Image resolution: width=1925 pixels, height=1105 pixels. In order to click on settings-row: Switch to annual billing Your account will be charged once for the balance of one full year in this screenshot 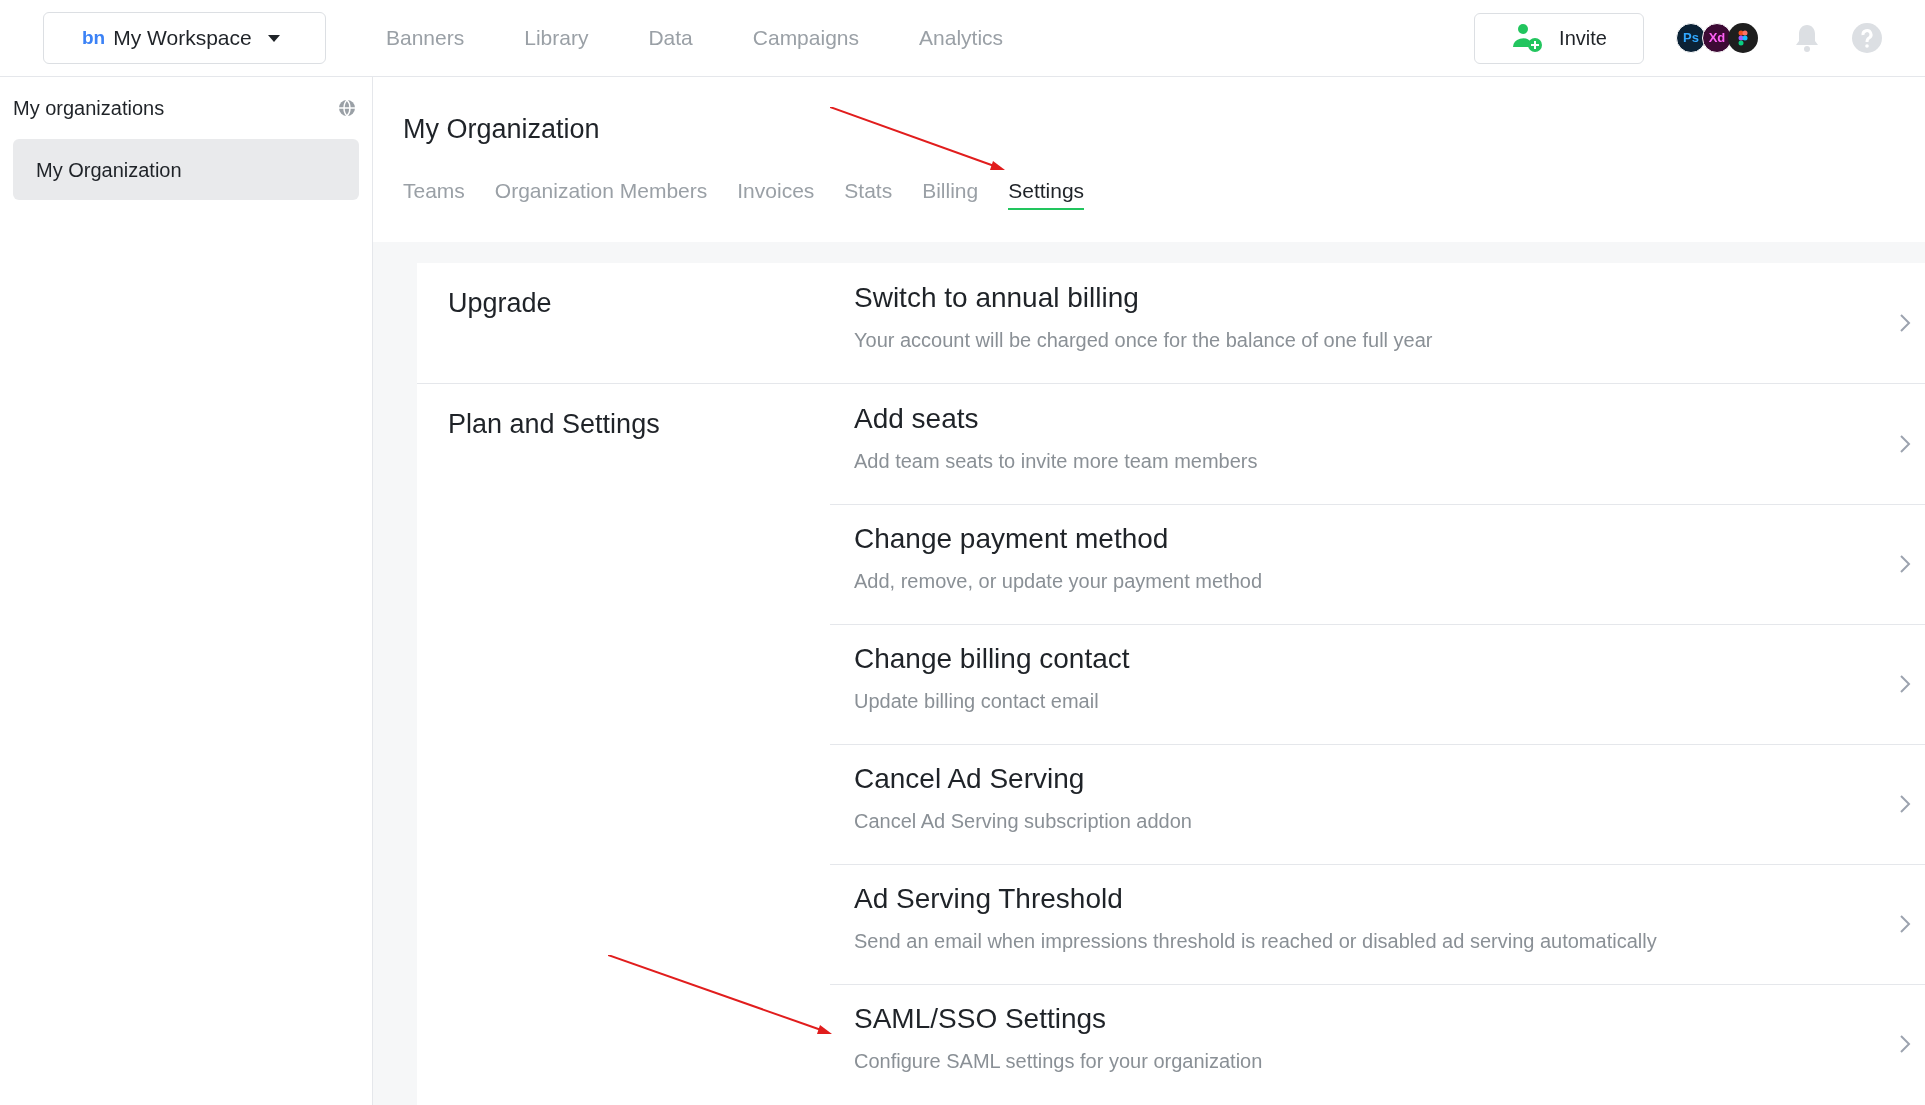, I will do `click(1377, 322)`.